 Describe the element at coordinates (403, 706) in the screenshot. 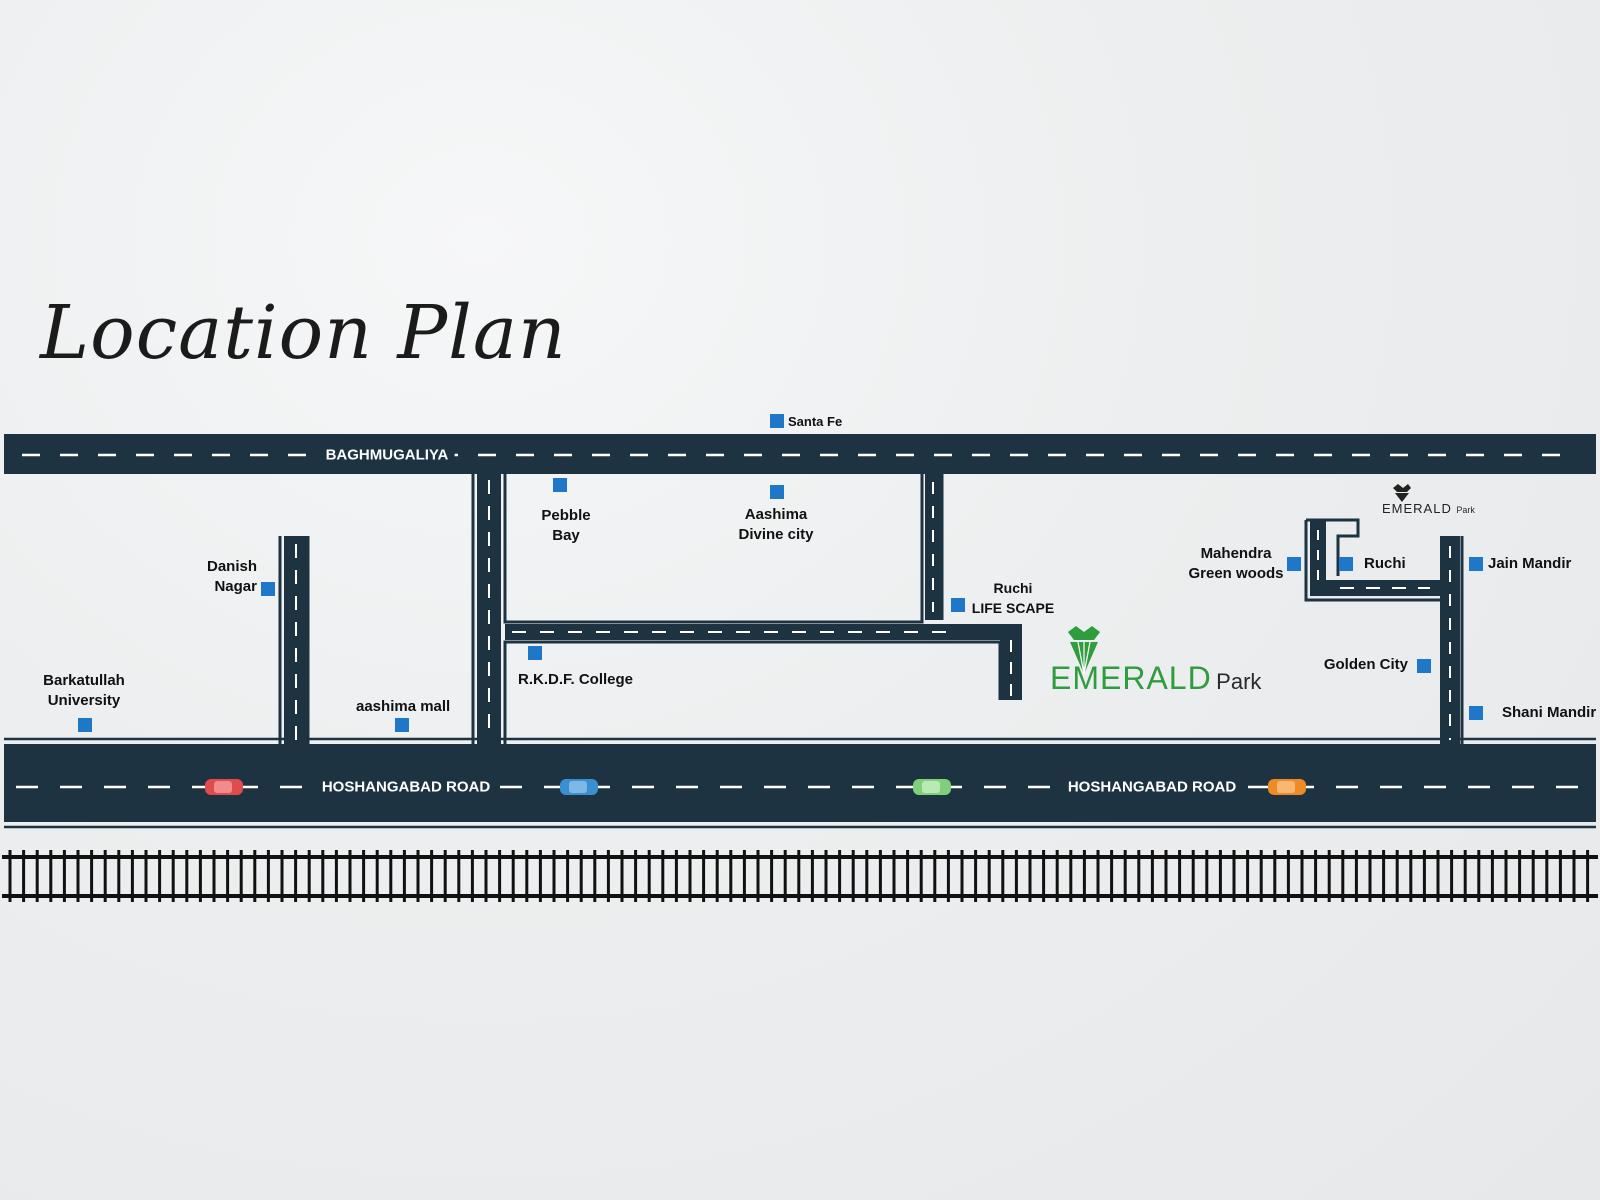

I see `landmark-aashima-mall: aashima mall` at that location.